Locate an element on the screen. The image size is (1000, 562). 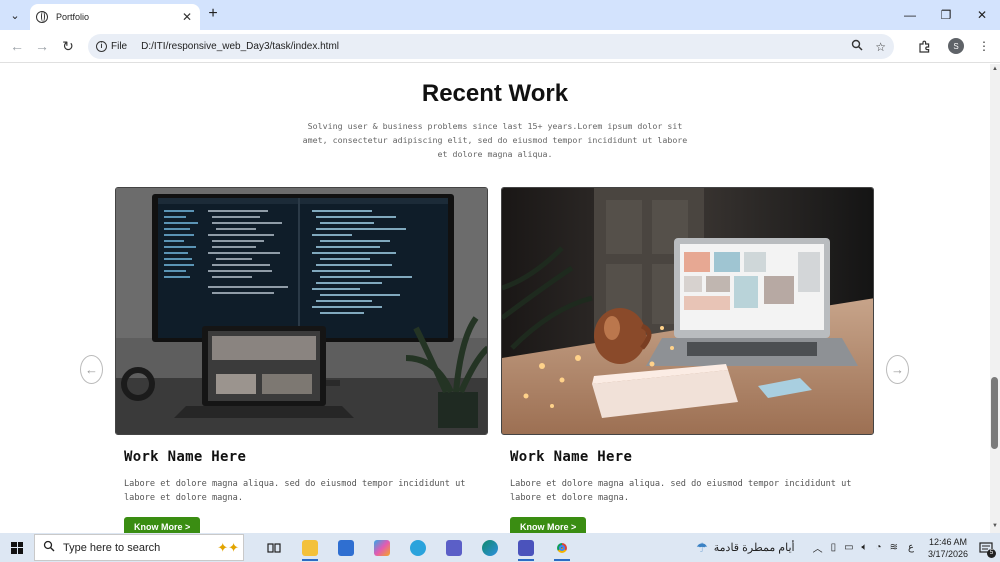
weather-widget: ☂ أيام ممطرة قادمة is located at coordinates (745, 548).